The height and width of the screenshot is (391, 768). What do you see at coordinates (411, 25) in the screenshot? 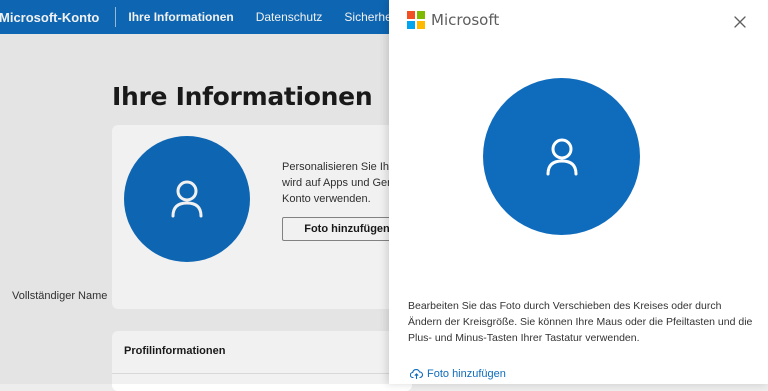
I see `logo-square-blue` at bounding box center [411, 25].